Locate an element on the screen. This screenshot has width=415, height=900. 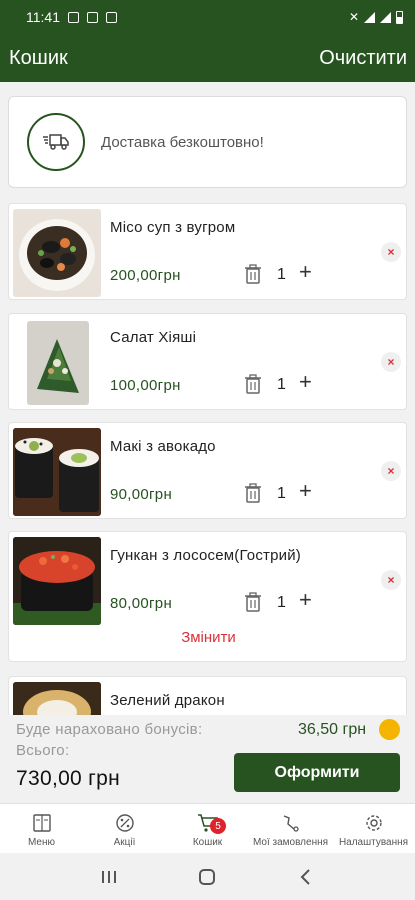
nav-label: Акції is located at coordinates (124, 842).